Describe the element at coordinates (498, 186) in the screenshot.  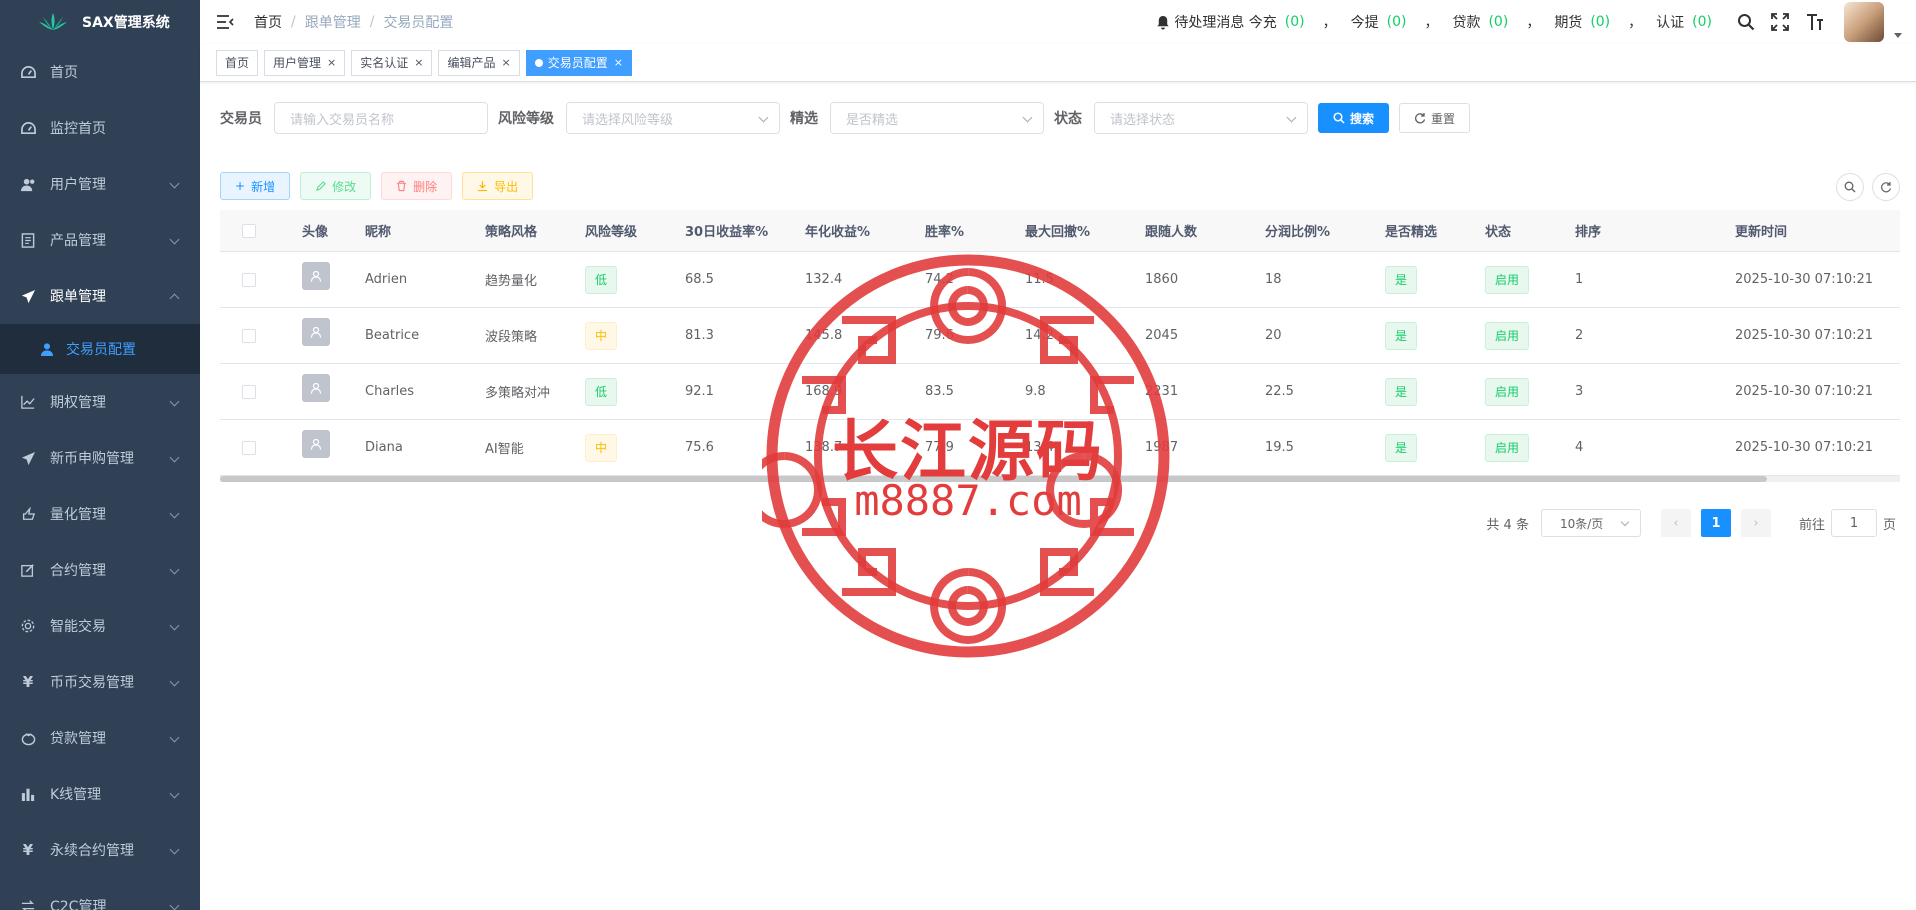
I see `export-button: 导出` at that location.